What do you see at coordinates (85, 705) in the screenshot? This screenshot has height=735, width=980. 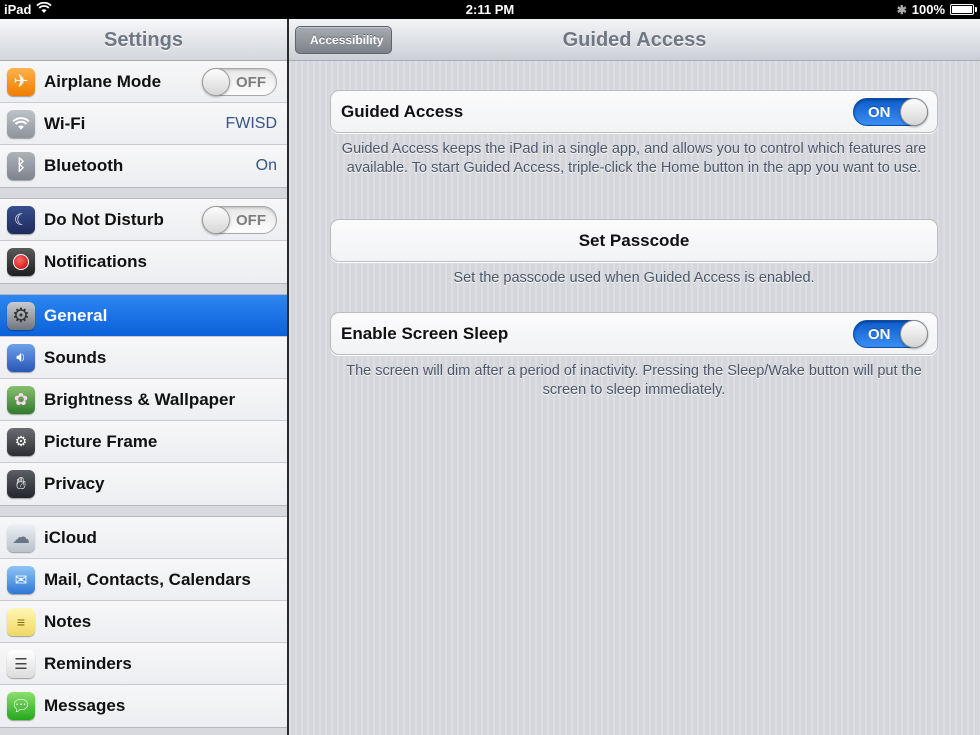 I see `settings-item-label: Messages` at bounding box center [85, 705].